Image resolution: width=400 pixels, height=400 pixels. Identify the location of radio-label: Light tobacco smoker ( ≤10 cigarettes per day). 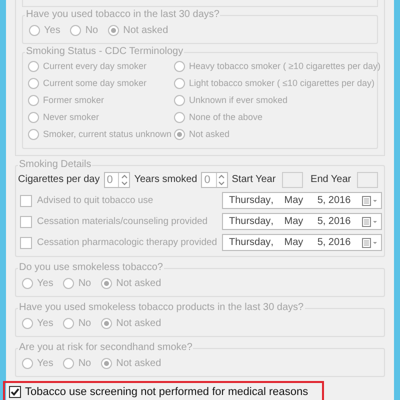
(282, 83).